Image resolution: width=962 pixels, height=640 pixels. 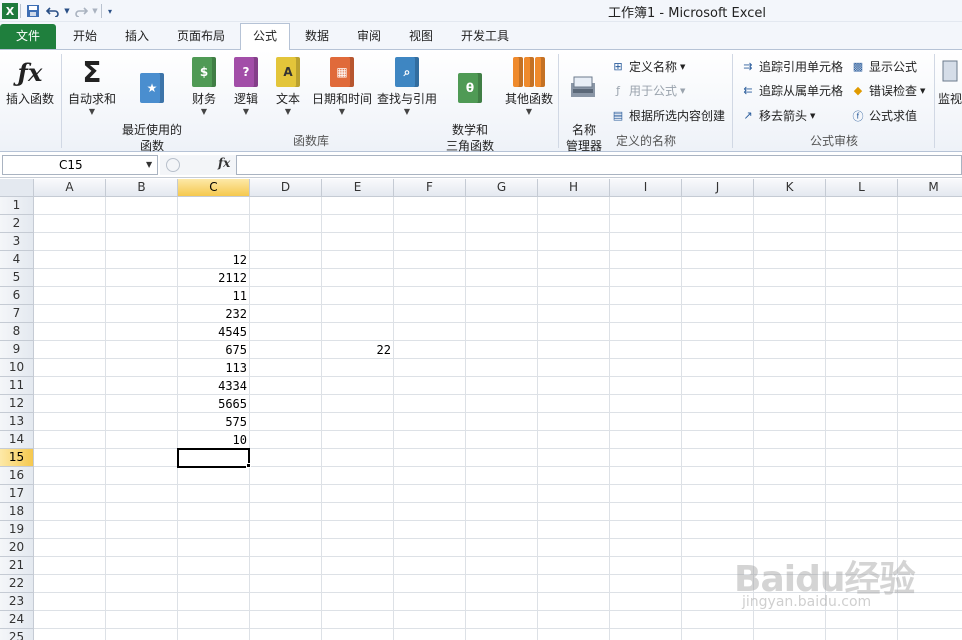 I want to click on row-header-2: 2, so click(x=17, y=224).